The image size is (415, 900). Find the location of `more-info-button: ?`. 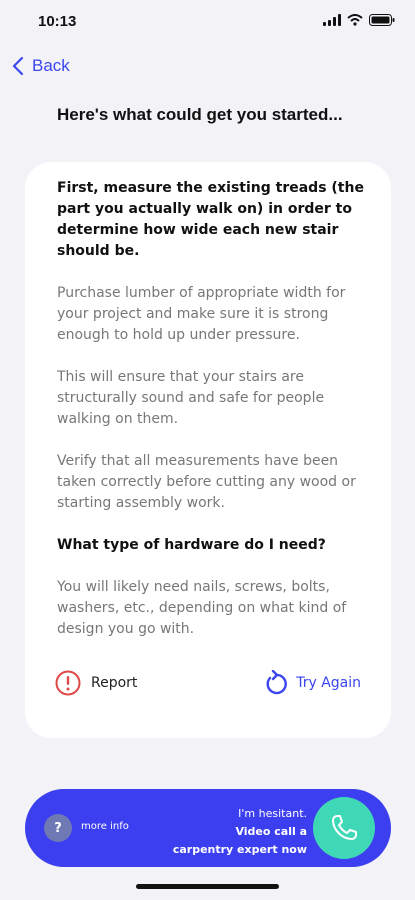

more-info-button: ? is located at coordinates (58, 828).